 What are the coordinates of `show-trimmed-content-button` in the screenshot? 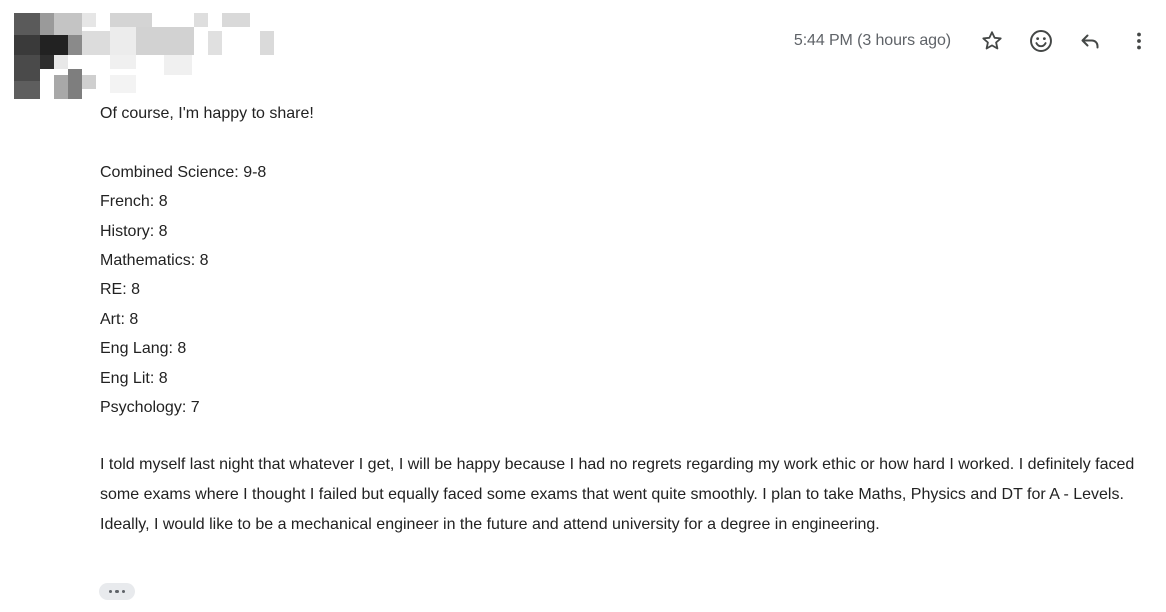 It's located at (117, 591).